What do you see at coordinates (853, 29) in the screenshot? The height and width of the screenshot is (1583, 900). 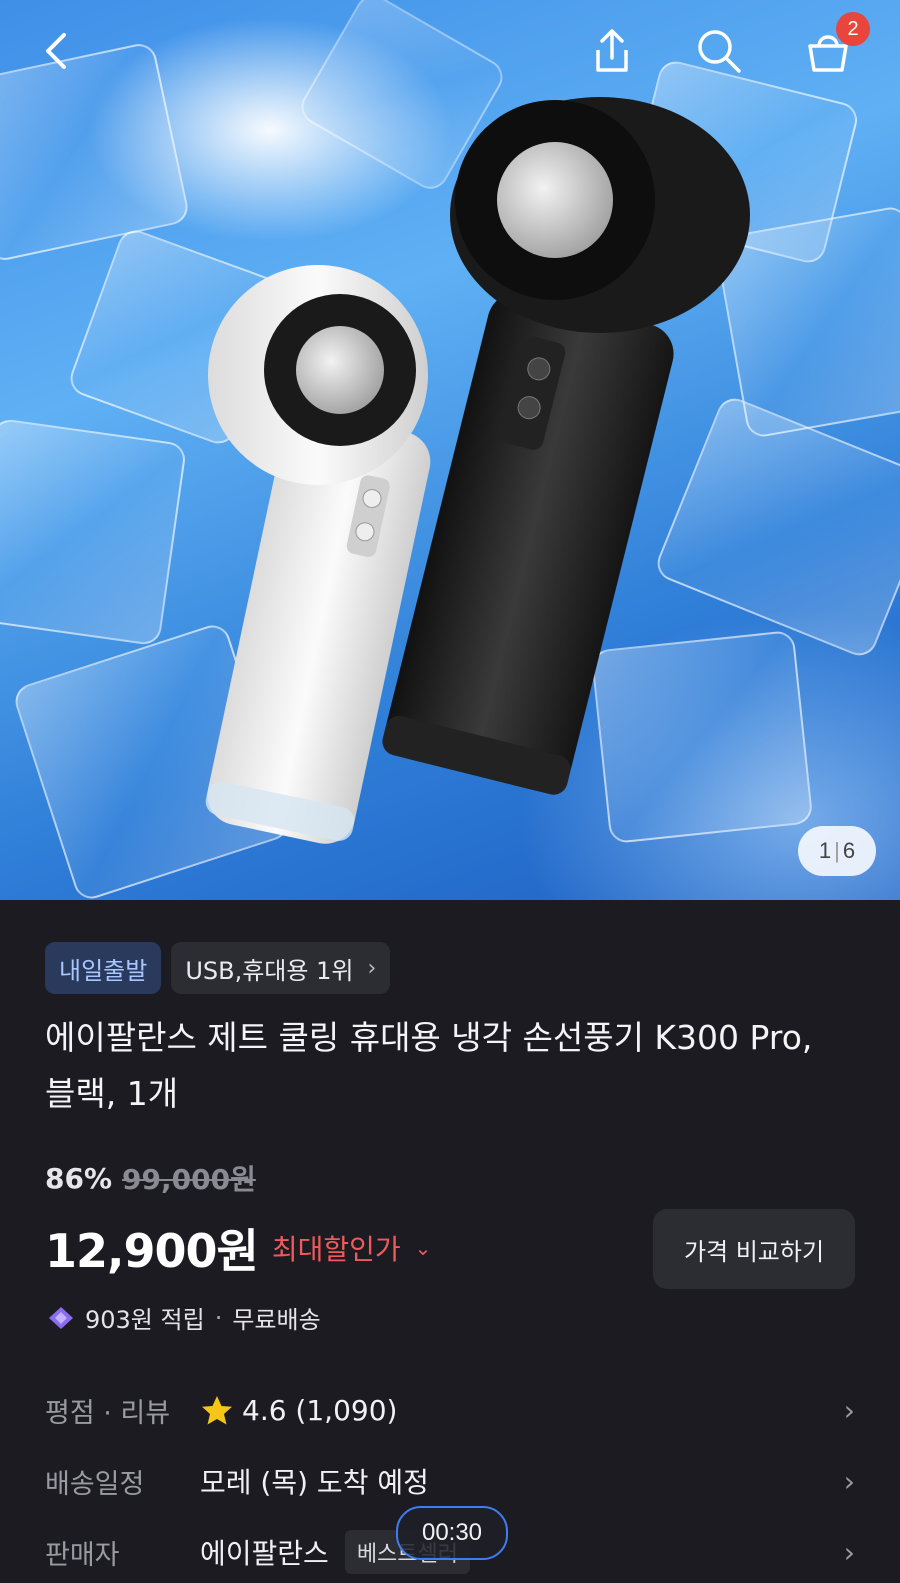 I see `cart-count-badge: 2` at bounding box center [853, 29].